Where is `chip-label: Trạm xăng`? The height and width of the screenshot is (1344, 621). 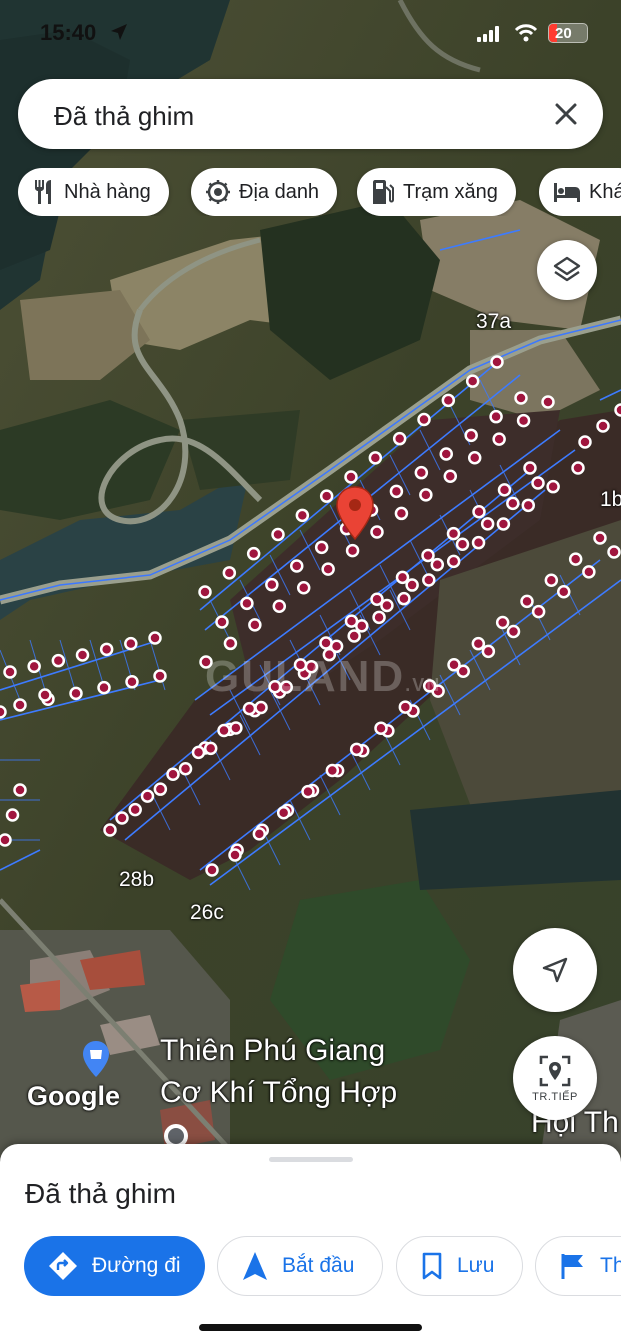
chip-label: Trạm xăng is located at coordinates (450, 191).